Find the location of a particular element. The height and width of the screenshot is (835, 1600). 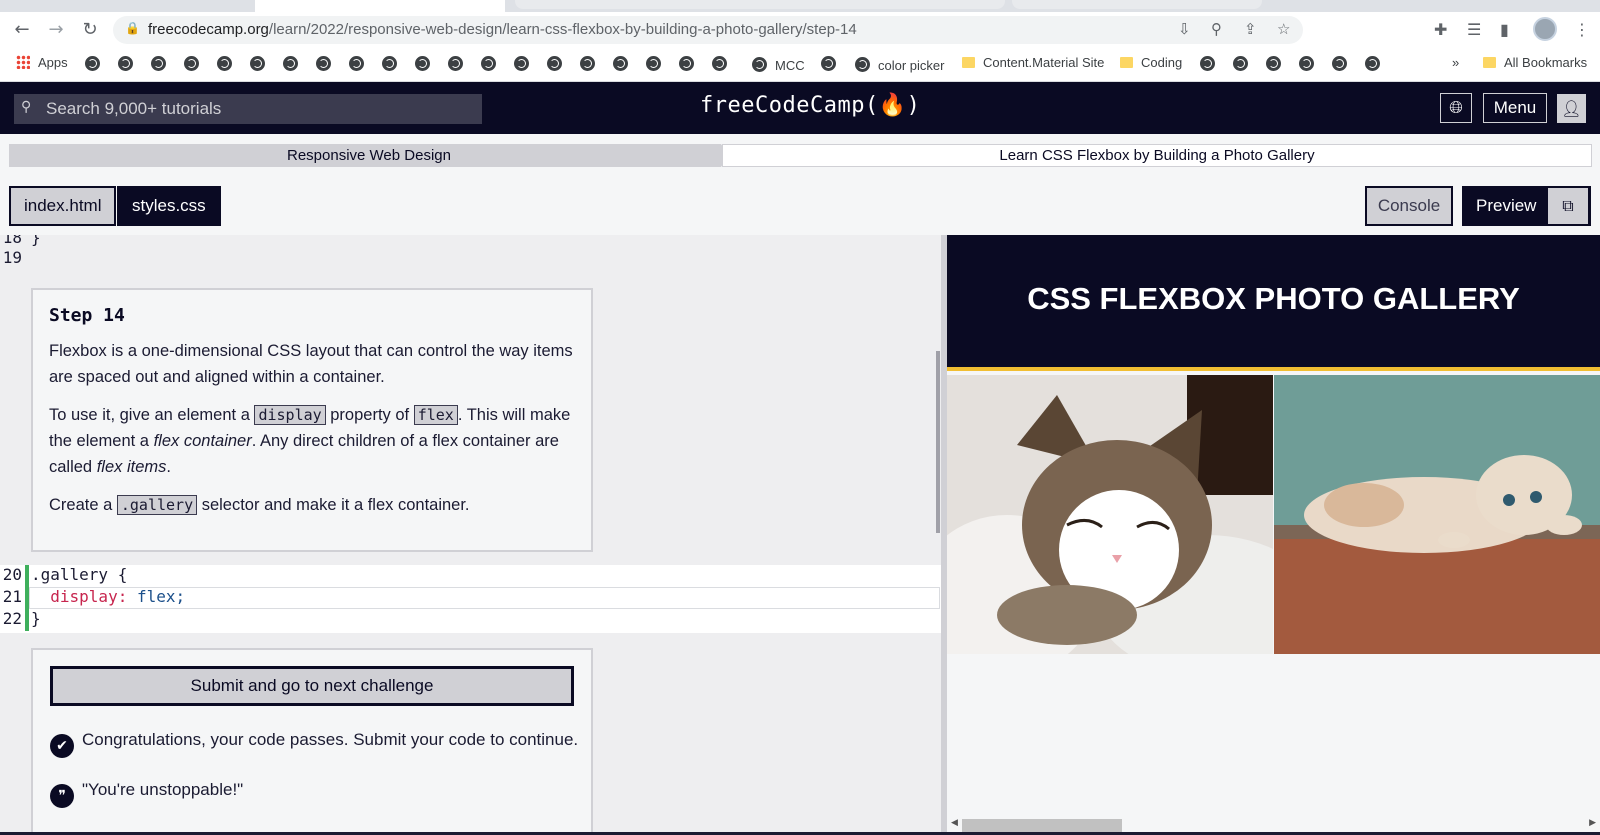

breadcrumb-superblock: Responsive Web Design is located at coordinates (369, 155).